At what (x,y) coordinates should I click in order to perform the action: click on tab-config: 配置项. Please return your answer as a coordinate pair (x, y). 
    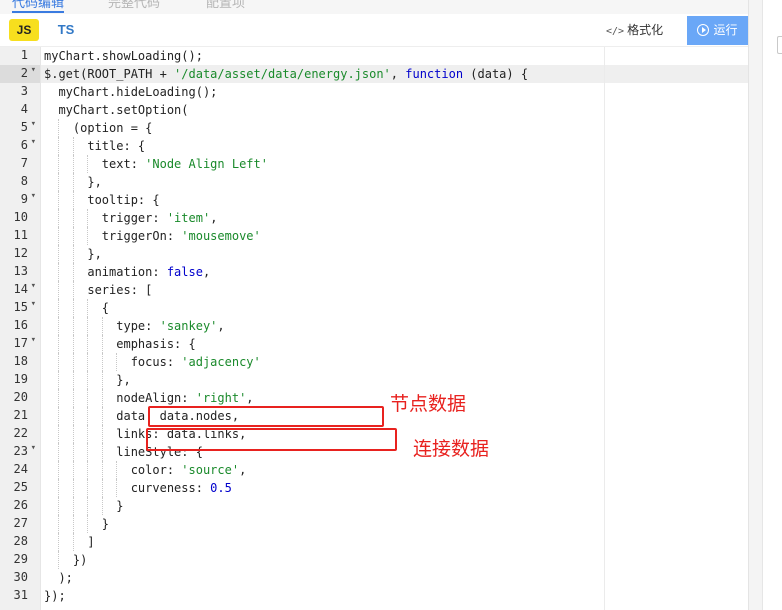
    Looking at the image, I should click on (225, 5).